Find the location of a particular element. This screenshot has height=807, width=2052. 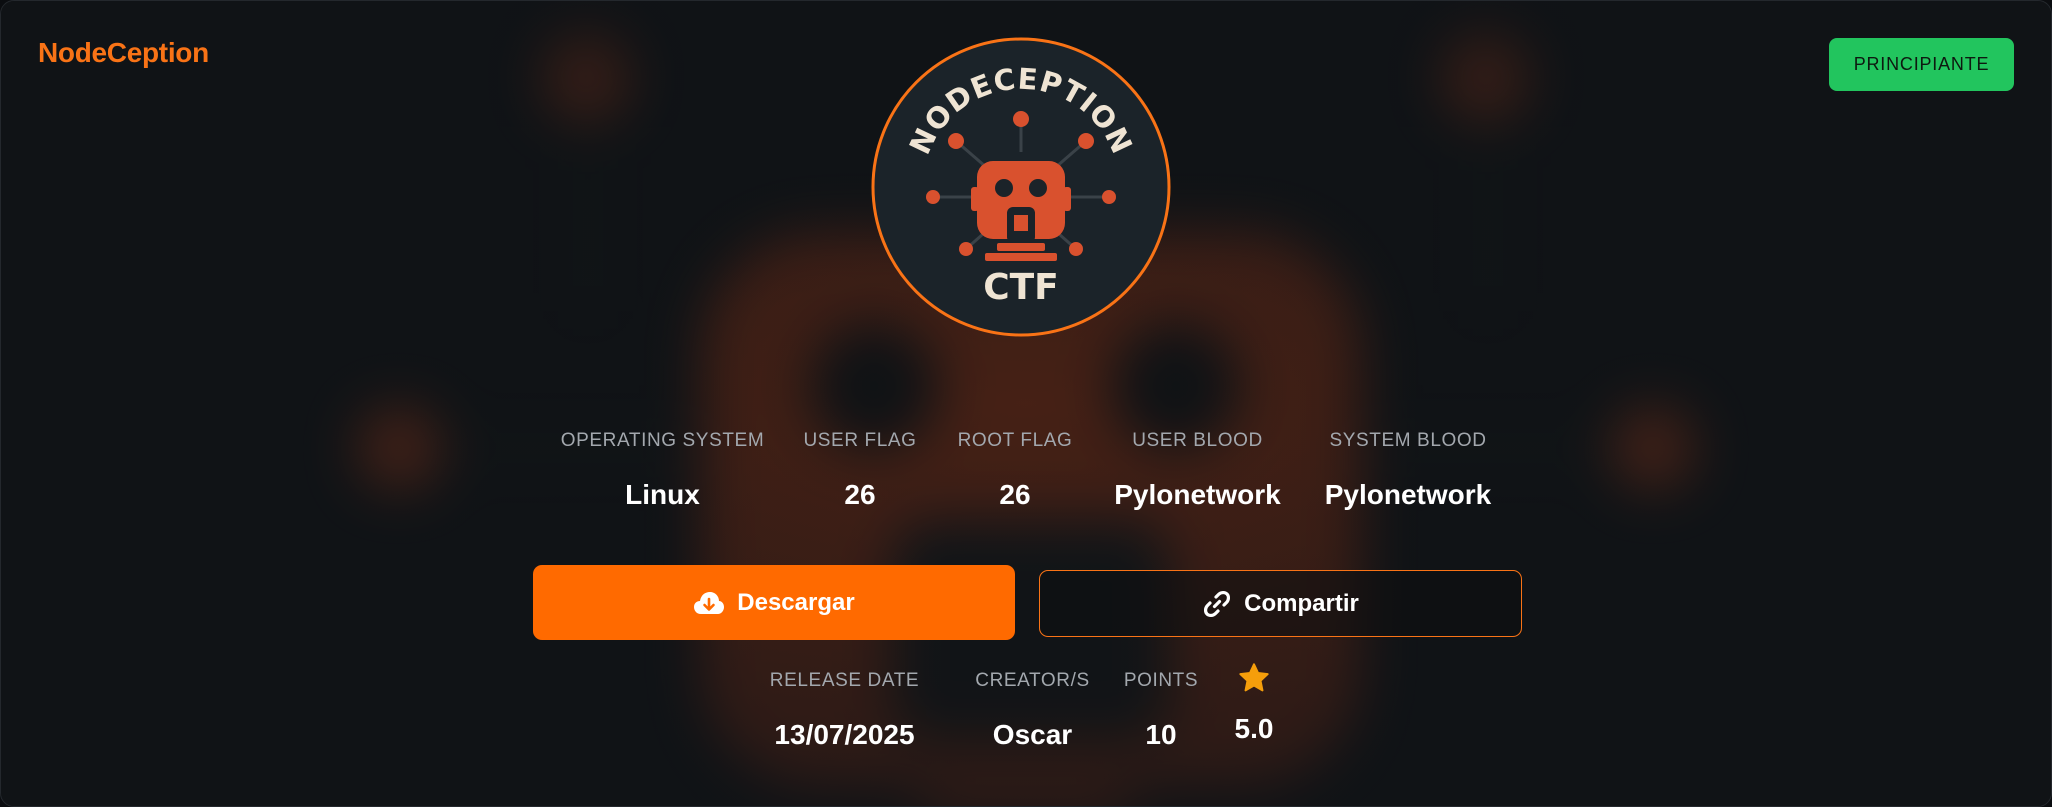

download-button: Descargar is located at coordinates (774, 602).